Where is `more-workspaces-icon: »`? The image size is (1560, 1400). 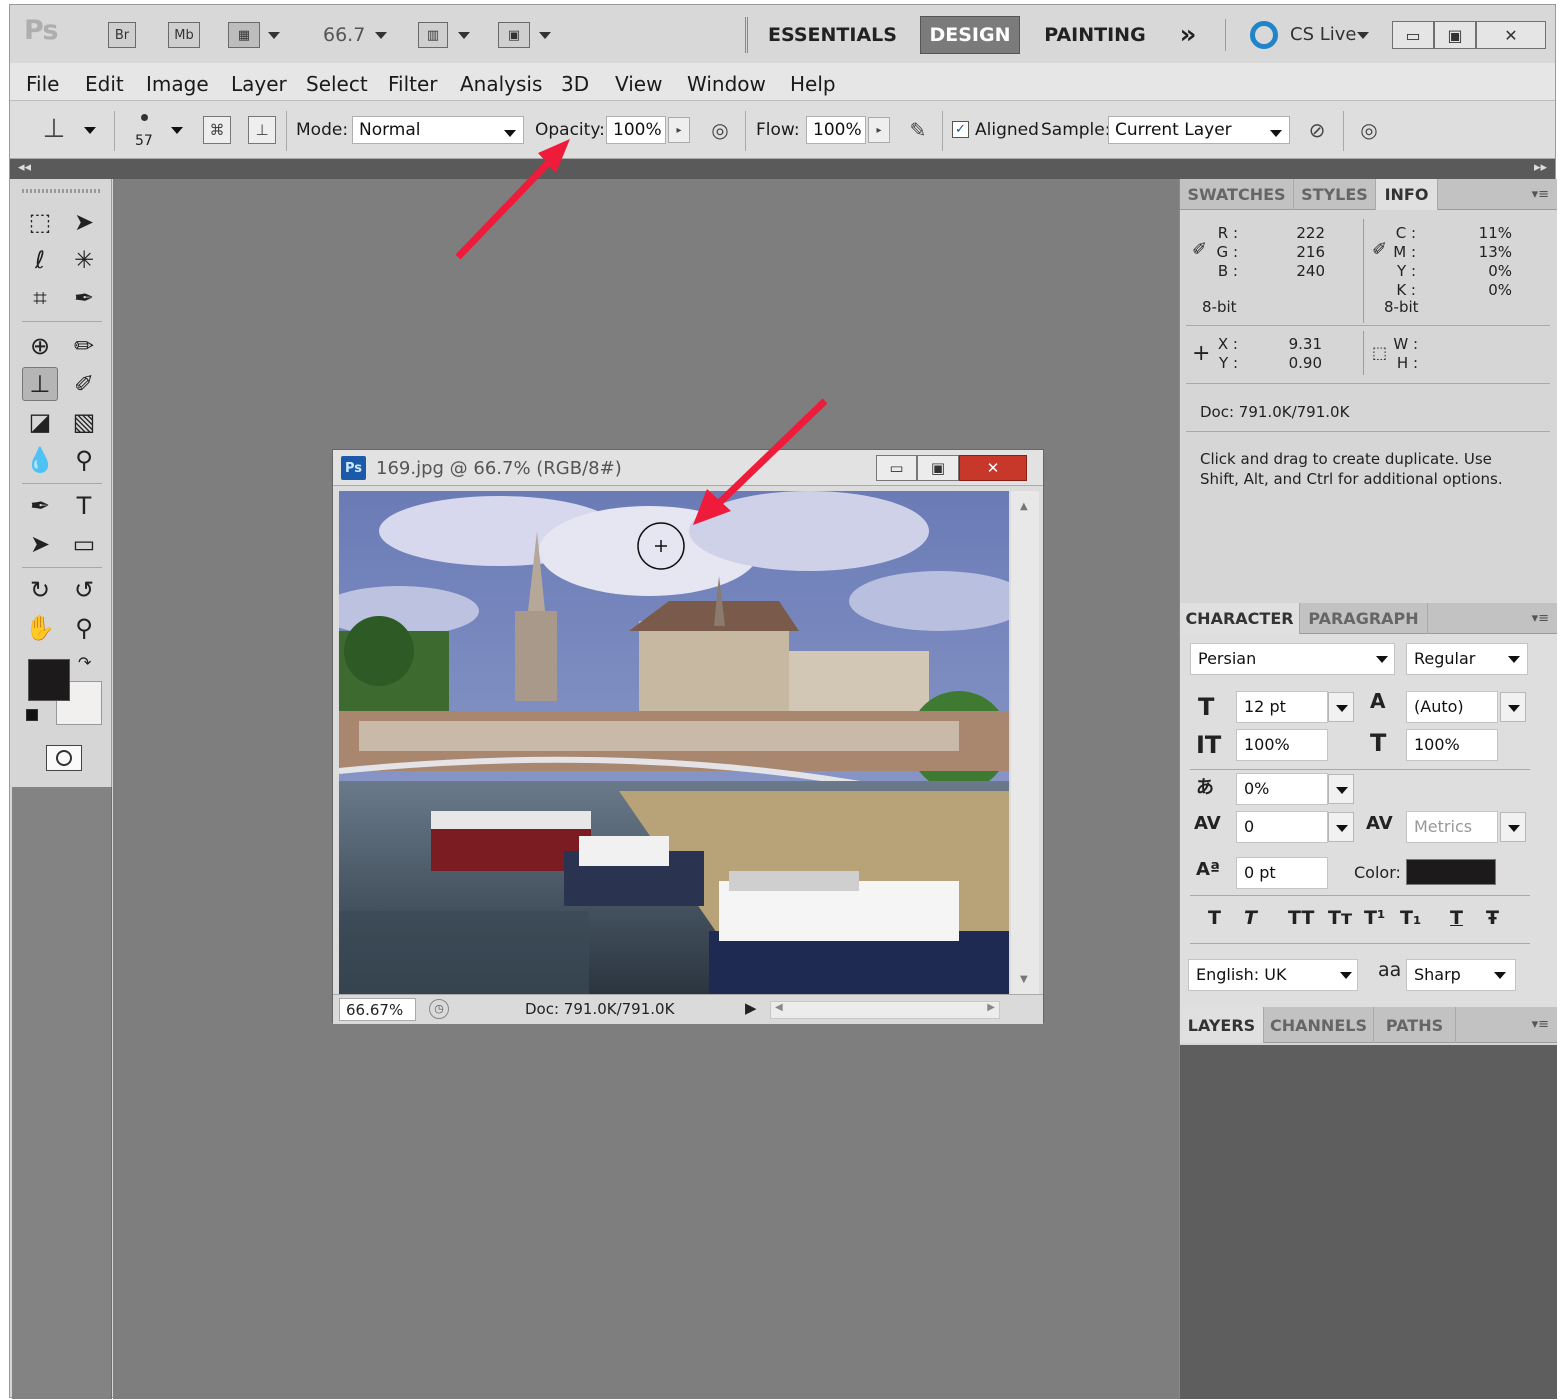
more-workspaces-icon: » is located at coordinates (1188, 35).